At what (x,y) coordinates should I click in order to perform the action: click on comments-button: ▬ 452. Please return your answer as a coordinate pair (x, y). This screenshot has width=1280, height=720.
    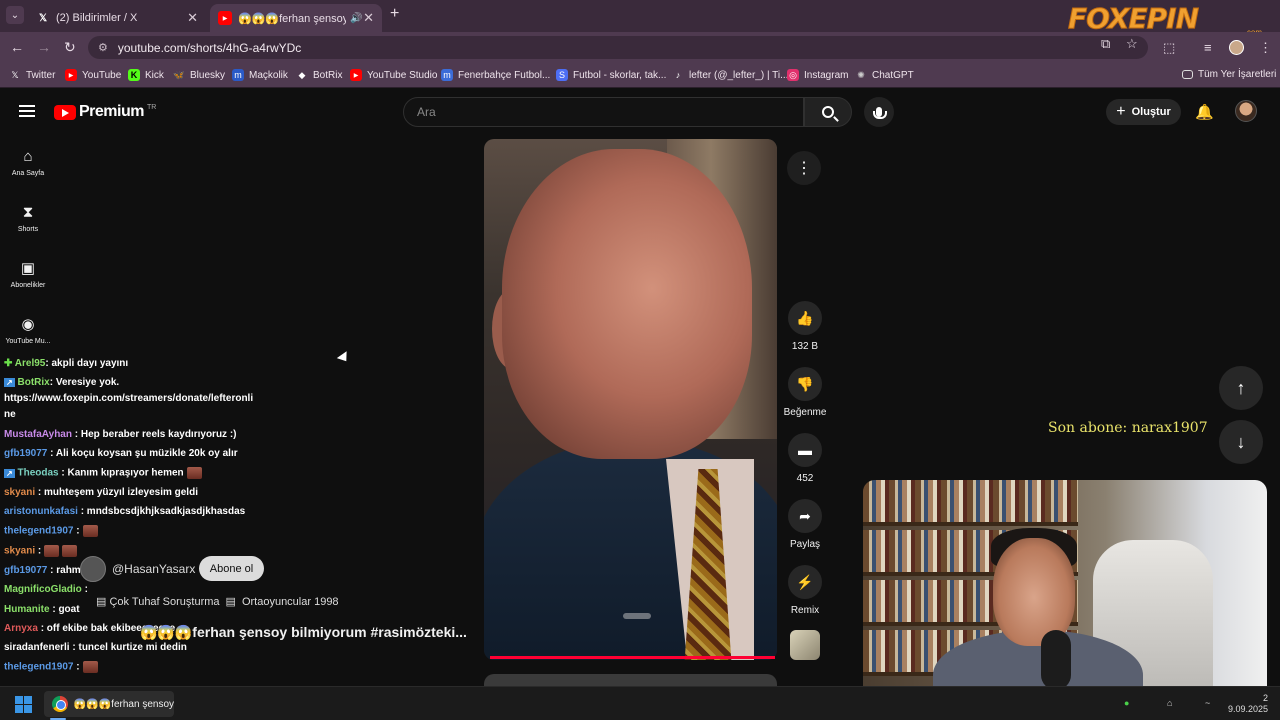
    Looking at the image, I should click on (805, 458).